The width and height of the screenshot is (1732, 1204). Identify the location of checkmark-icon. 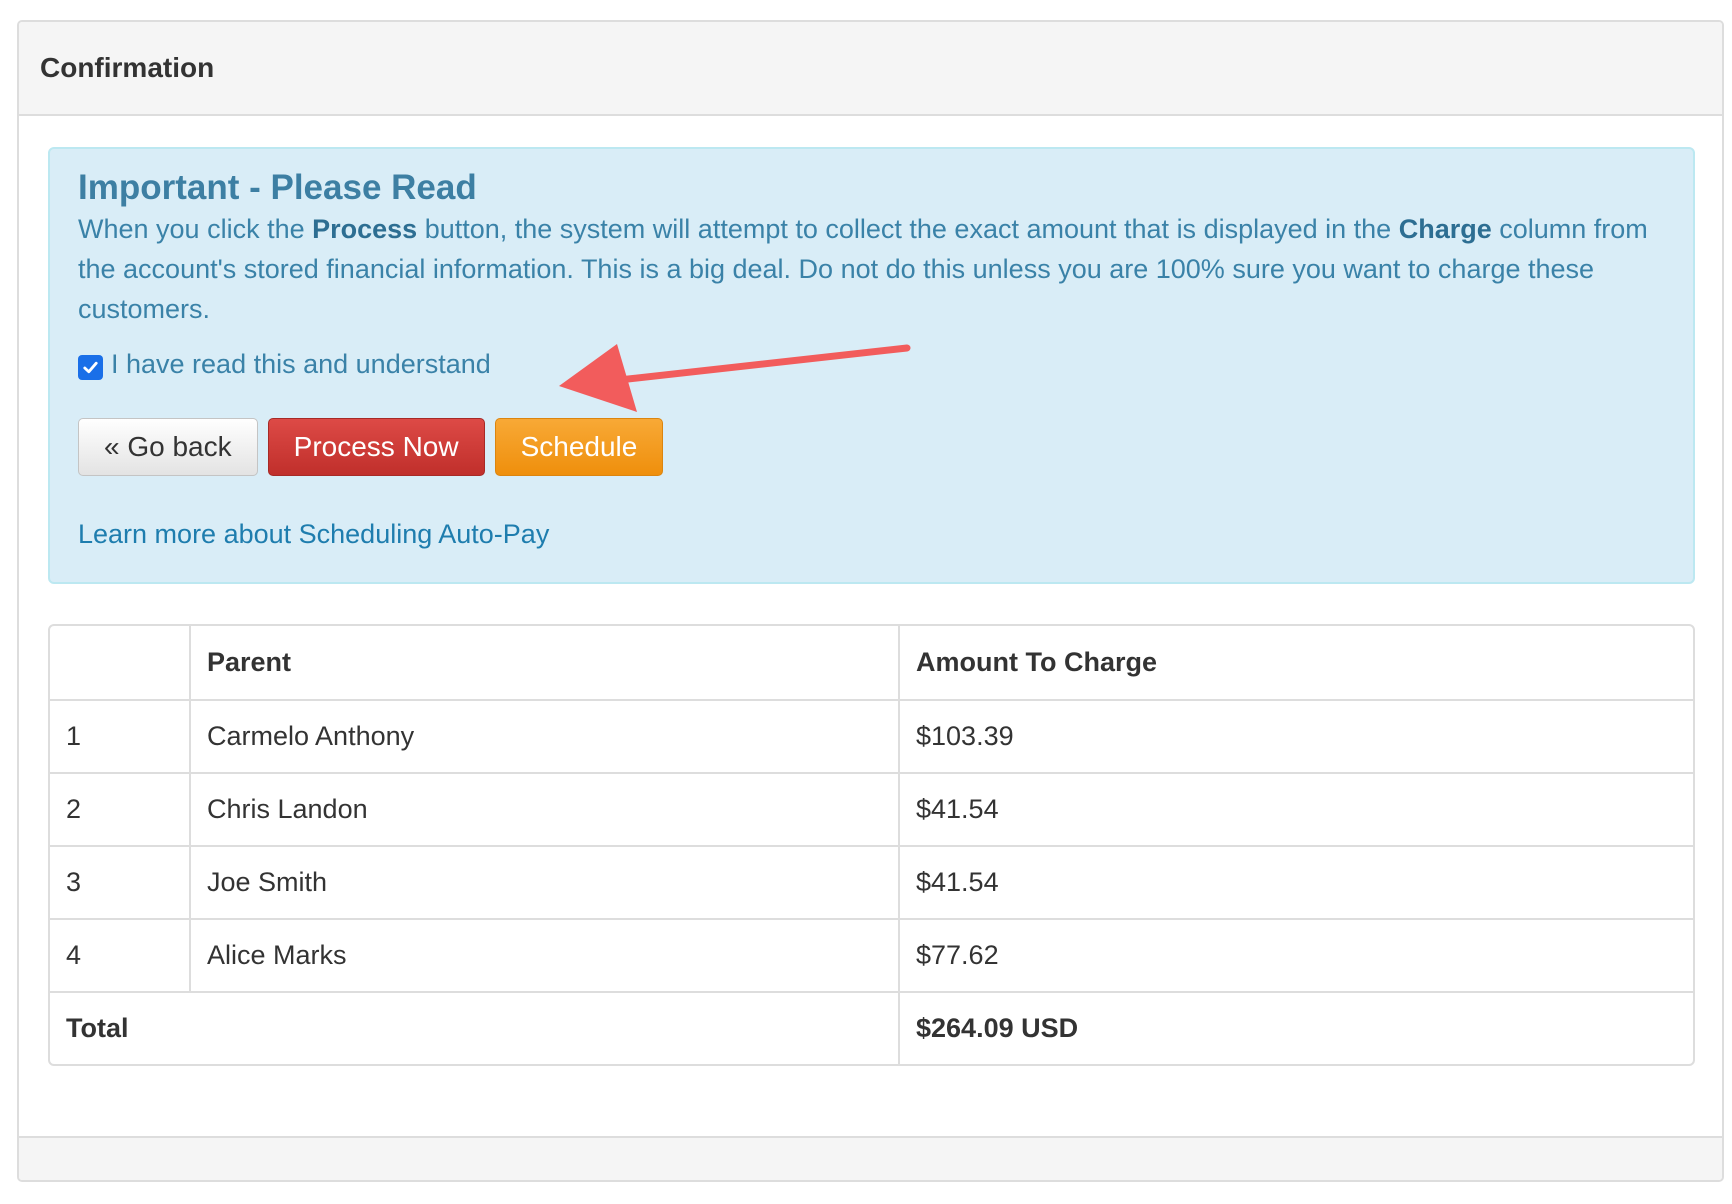
(90, 367).